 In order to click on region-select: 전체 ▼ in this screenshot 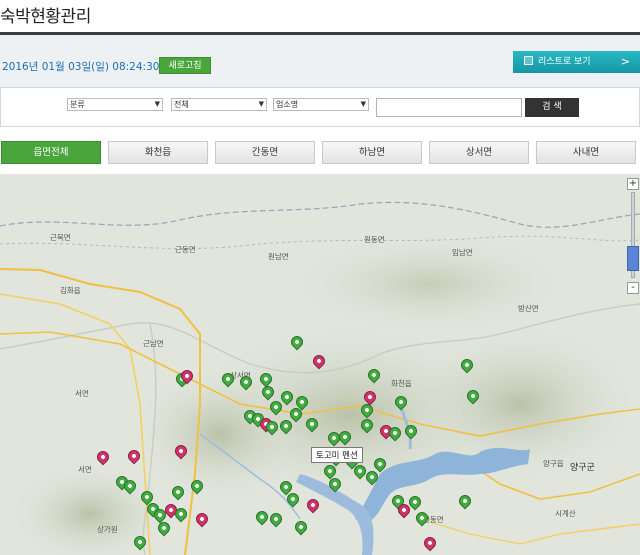, I will do `click(219, 104)`.